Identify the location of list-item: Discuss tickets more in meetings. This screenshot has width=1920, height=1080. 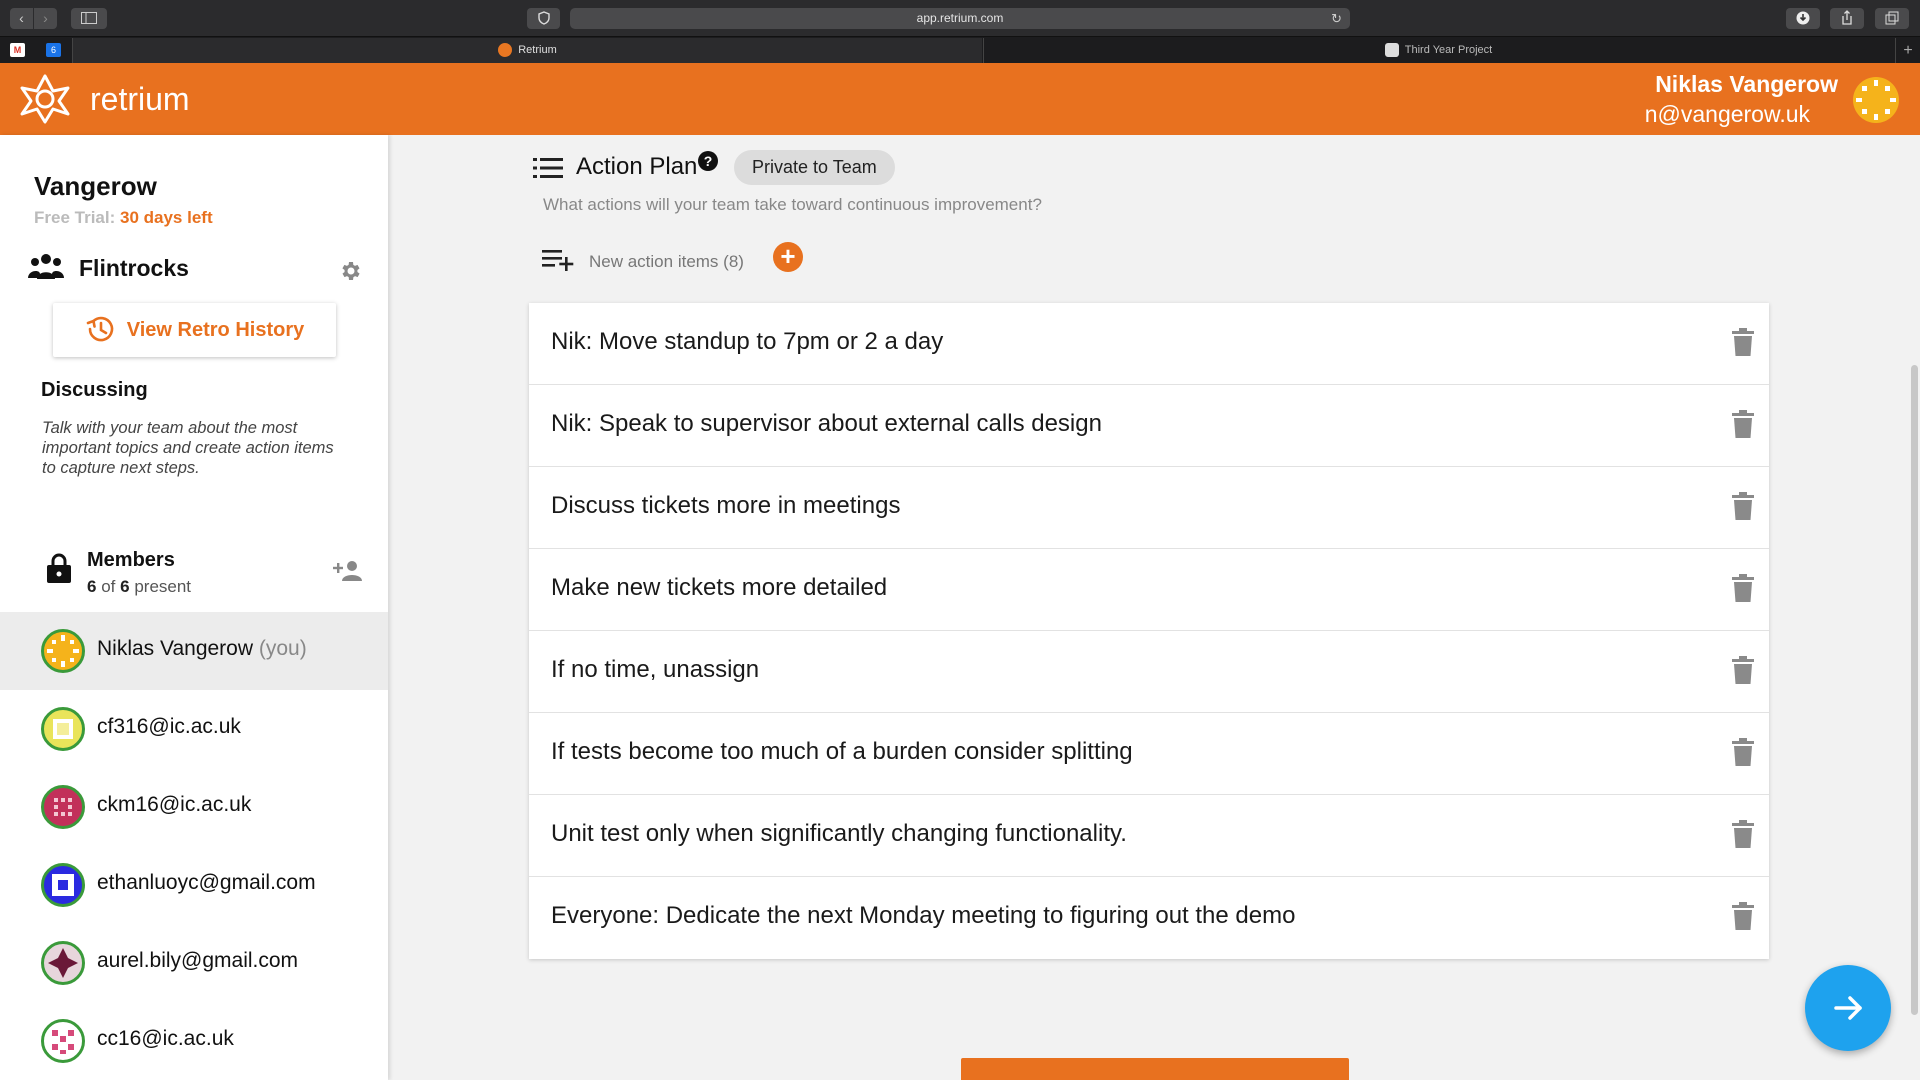
(1149, 508).